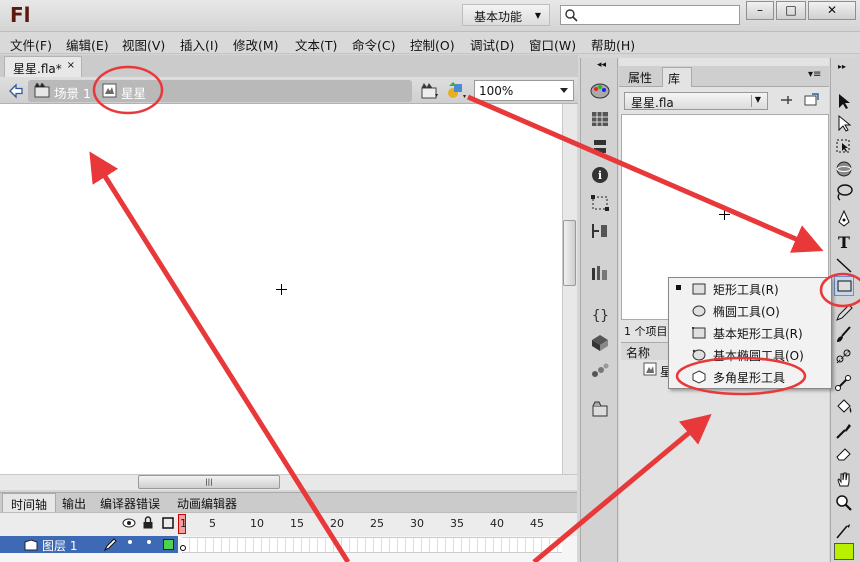 Image resolution: width=860 pixels, height=562 pixels. I want to click on 3d-rotation-tool-icon, so click(844, 169).